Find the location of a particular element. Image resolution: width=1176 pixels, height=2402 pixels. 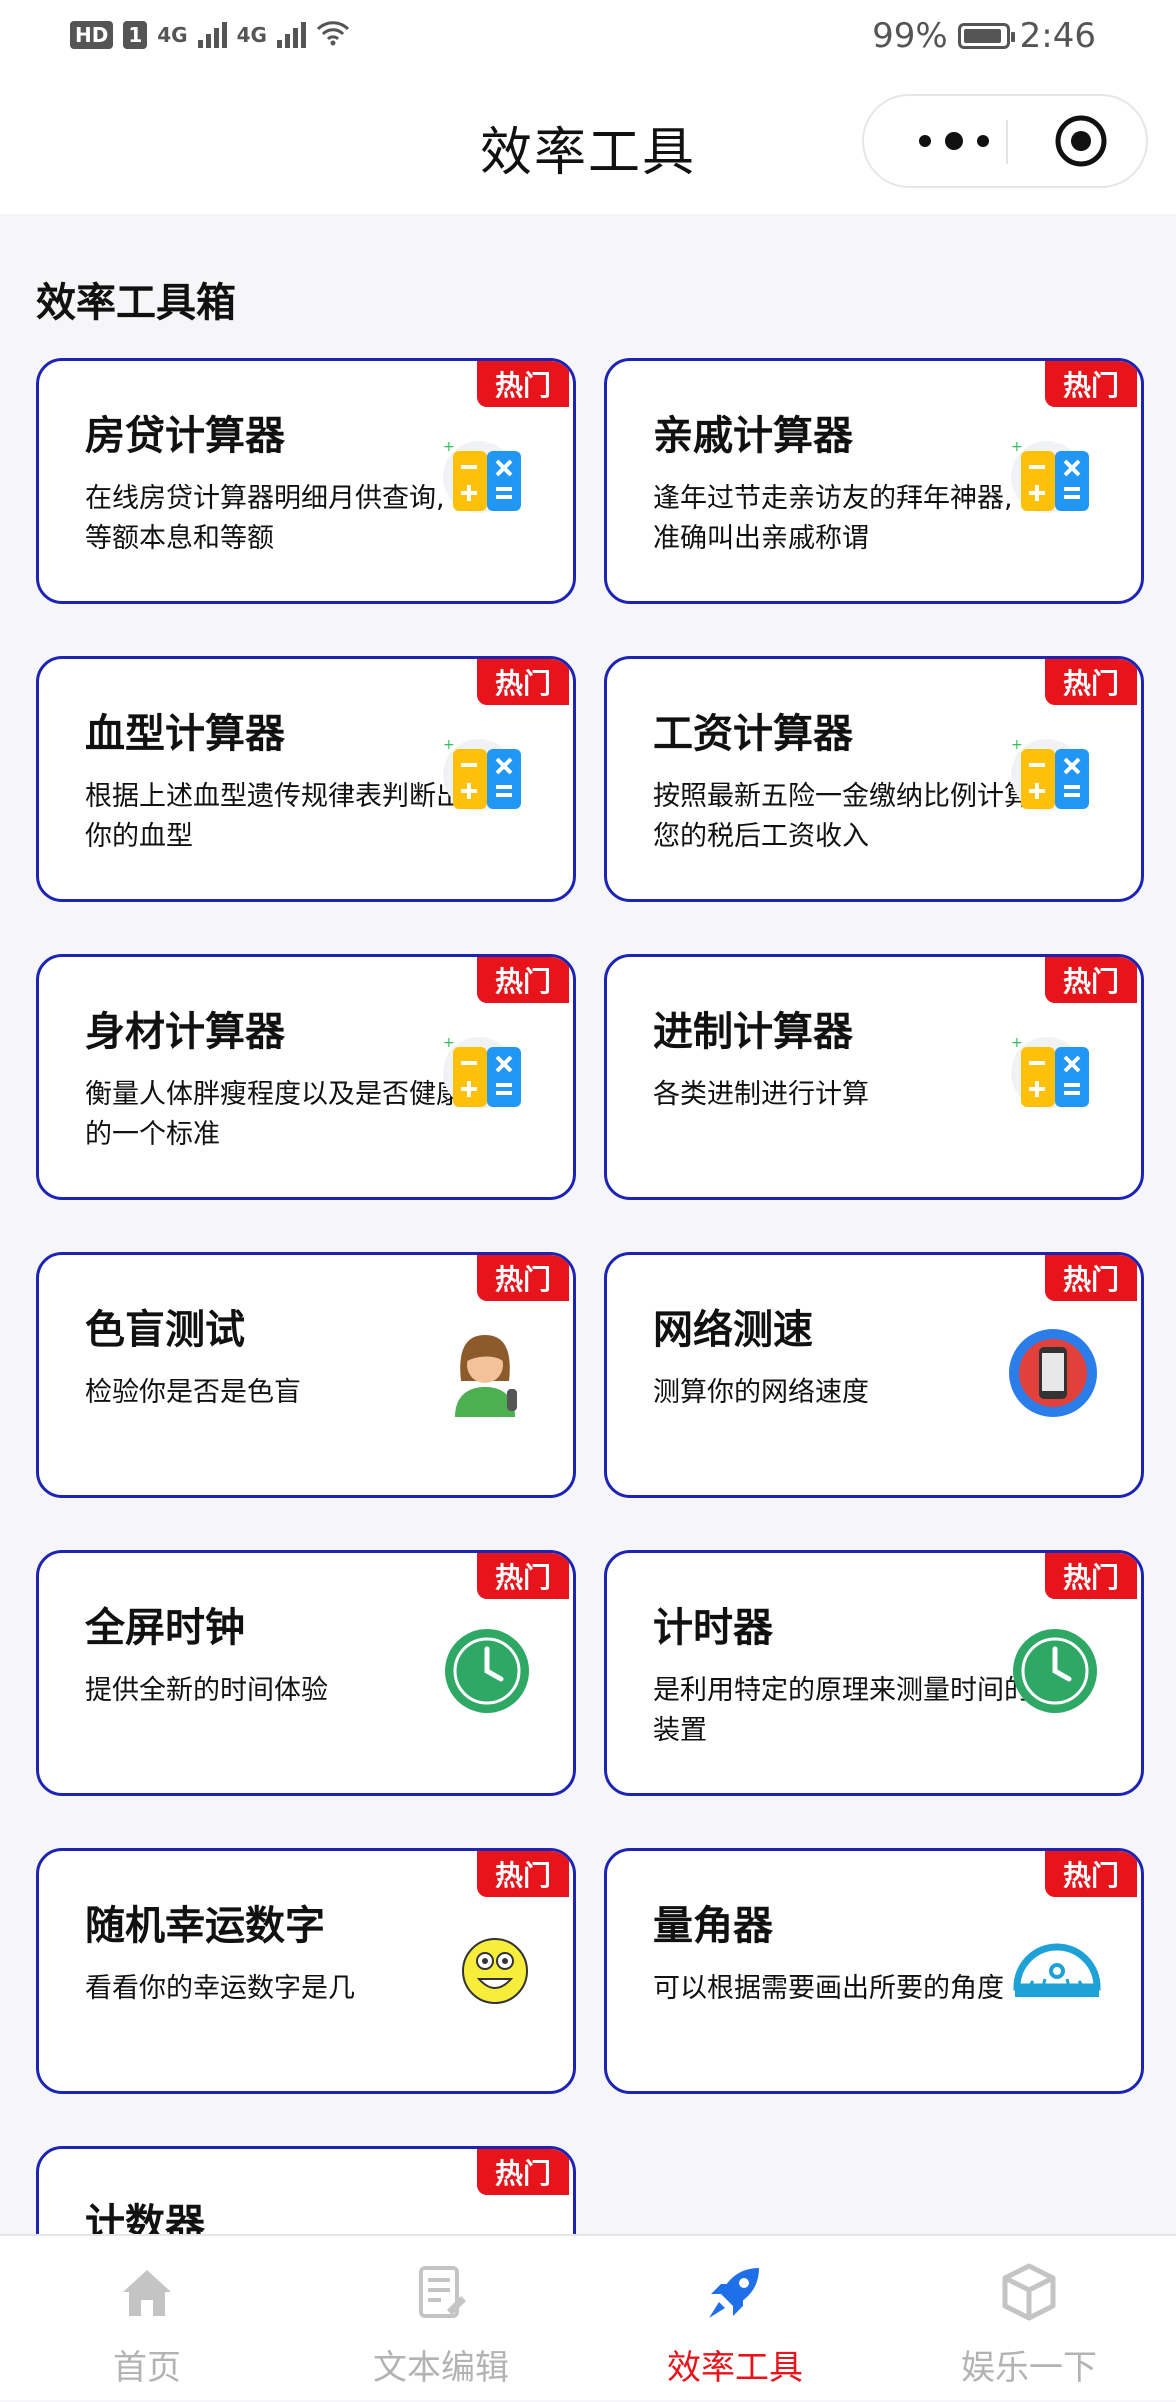

card-desc: 测算你的网络速度 is located at coordinates (761, 1392).